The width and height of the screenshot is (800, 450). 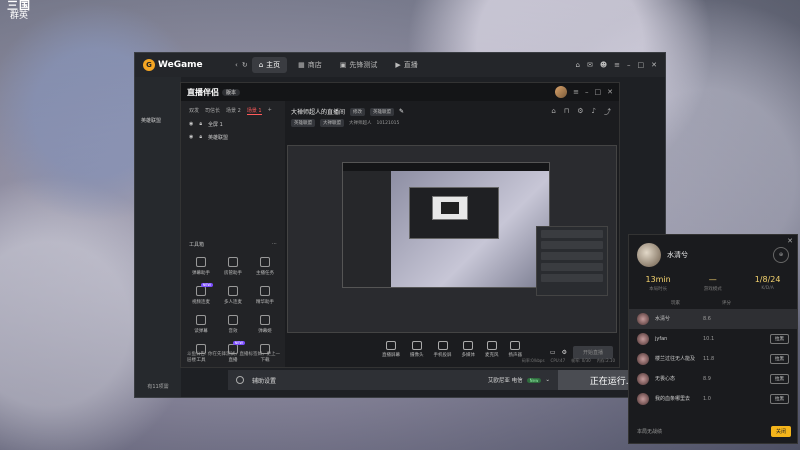 What do you see at coordinates (19, 17) in the screenshot?
I see `desktop-shortcut: 三国 群英` at bounding box center [19, 17].